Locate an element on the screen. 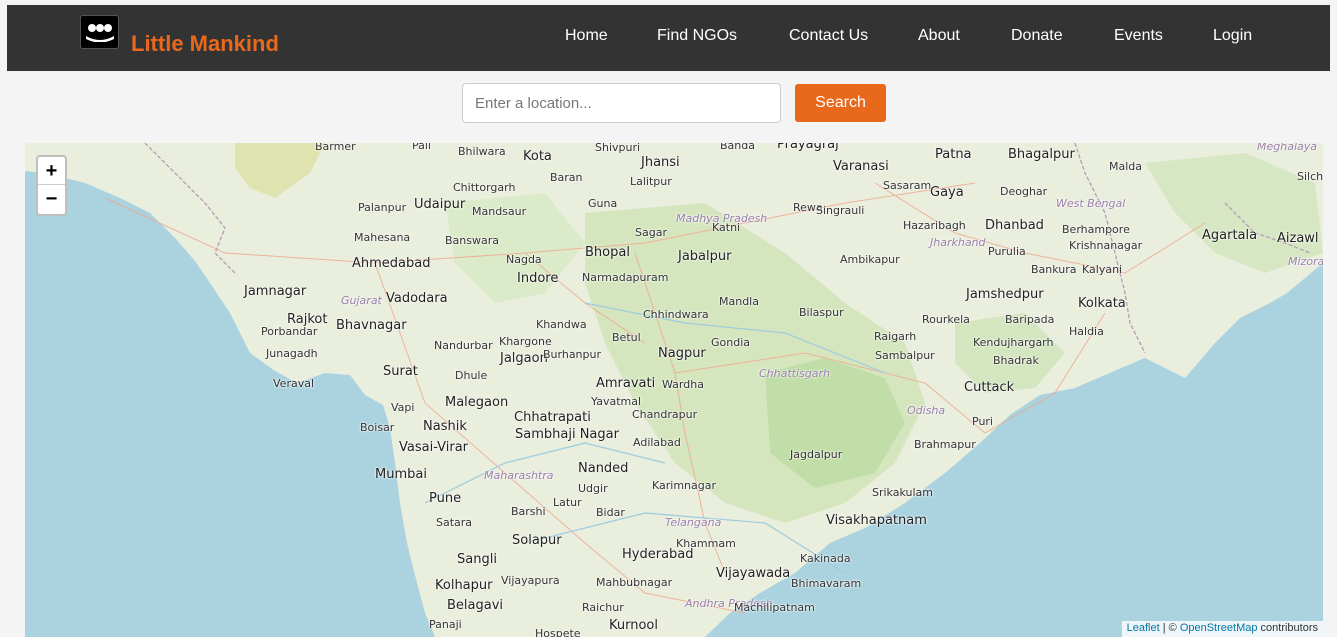 This screenshot has height=637, width=1337. map-label: Jharkhand is located at coordinates (958, 242).